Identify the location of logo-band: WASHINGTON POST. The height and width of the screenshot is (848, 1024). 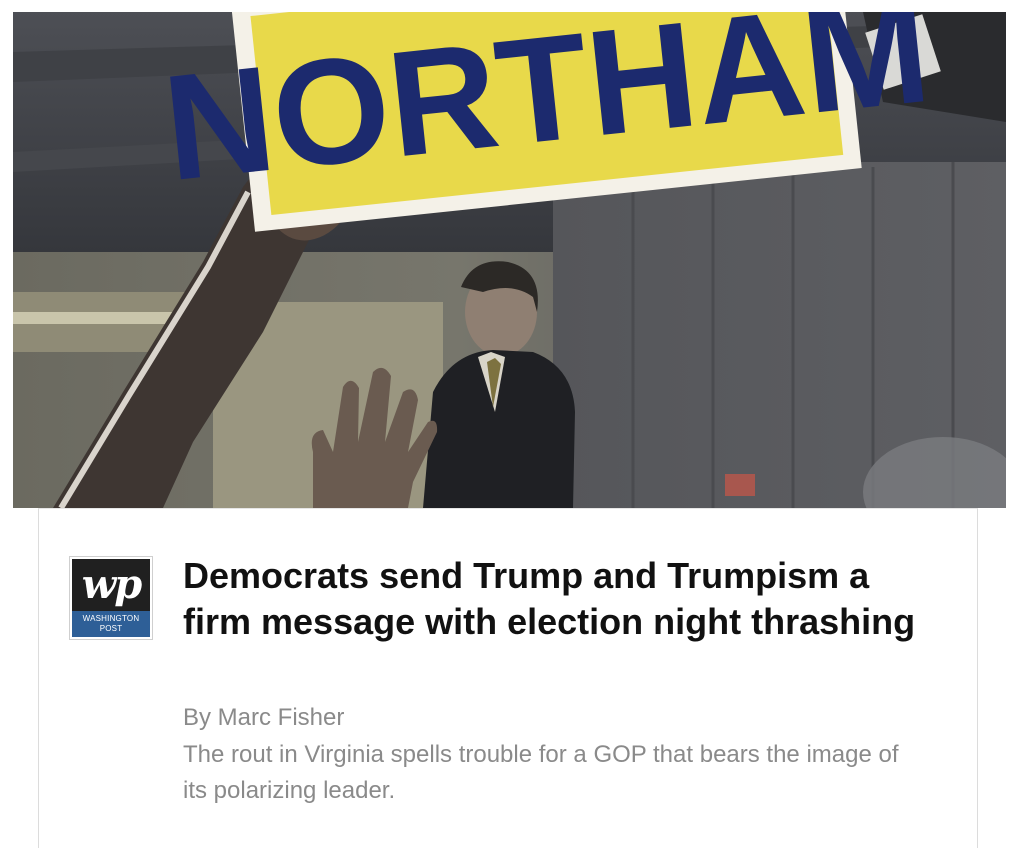
(111, 624).